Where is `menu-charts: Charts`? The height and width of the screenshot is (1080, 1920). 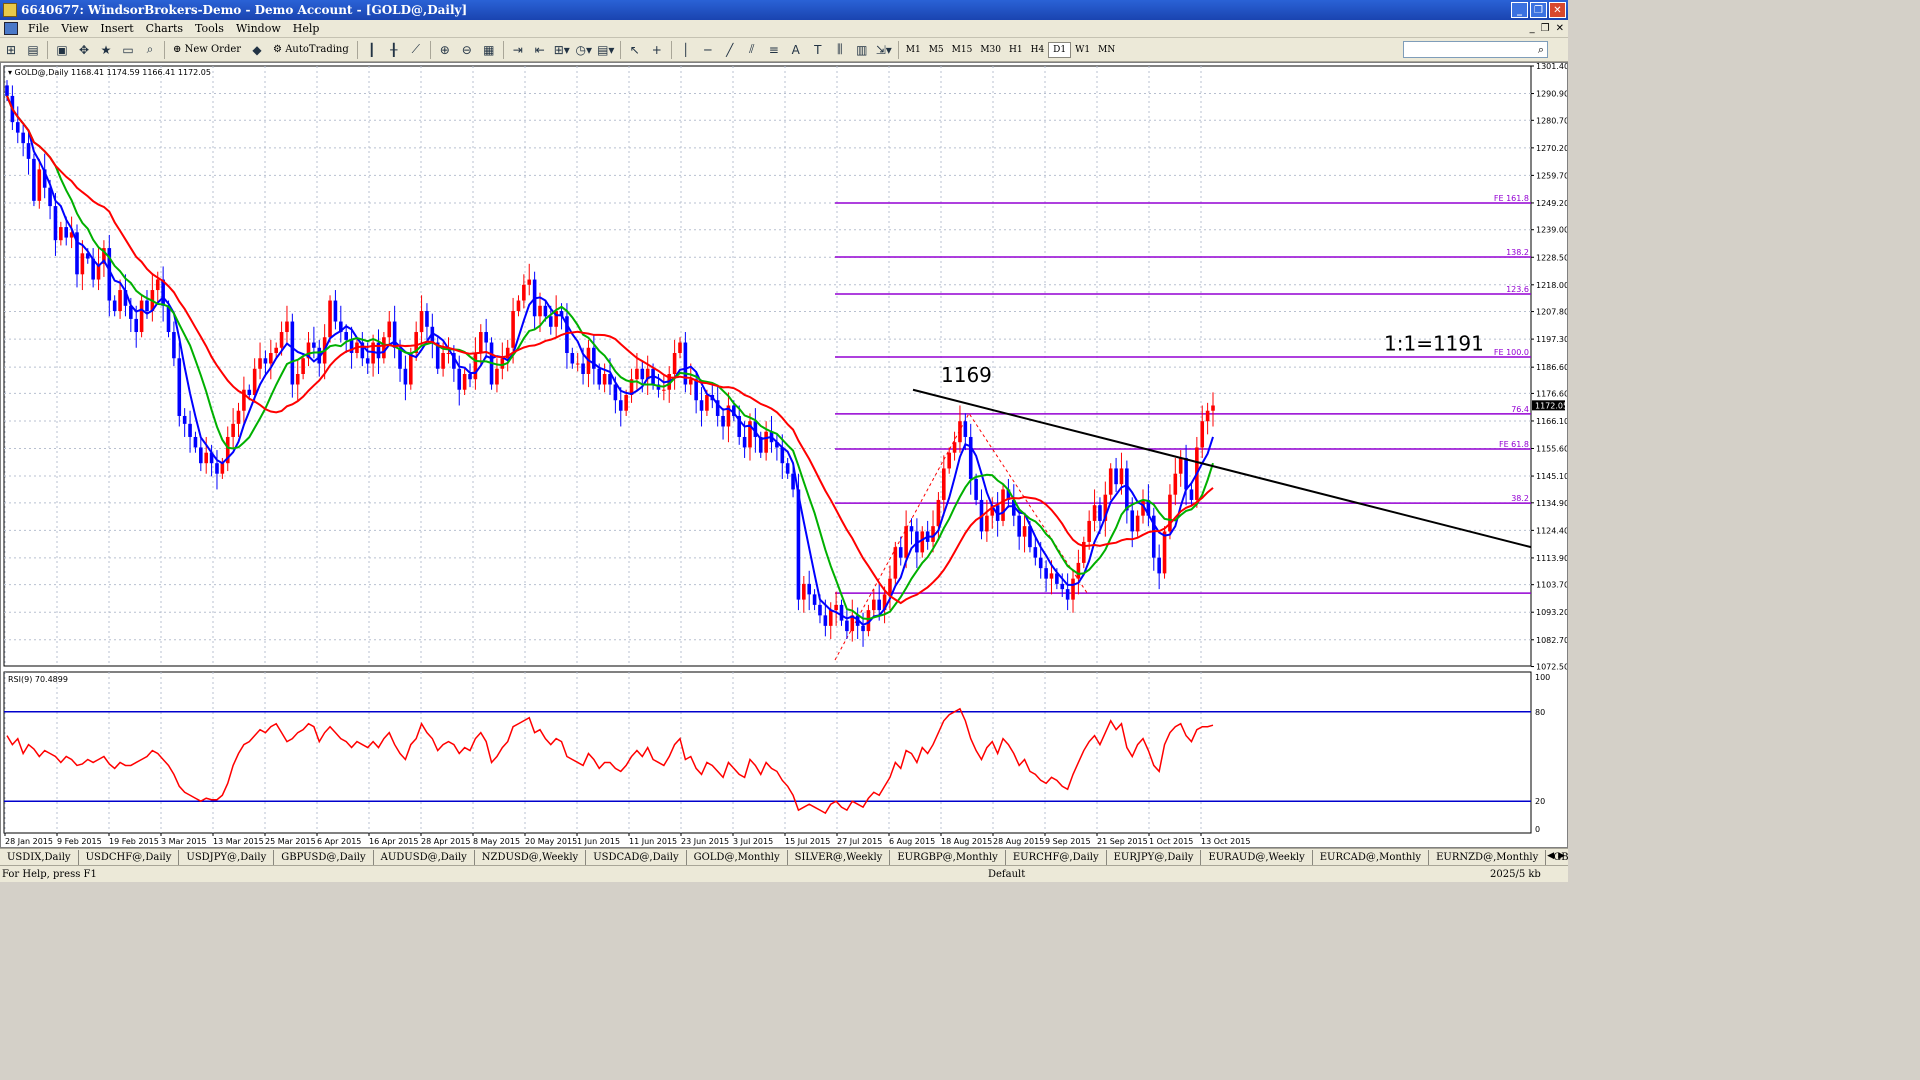 menu-charts: Charts is located at coordinates (164, 28).